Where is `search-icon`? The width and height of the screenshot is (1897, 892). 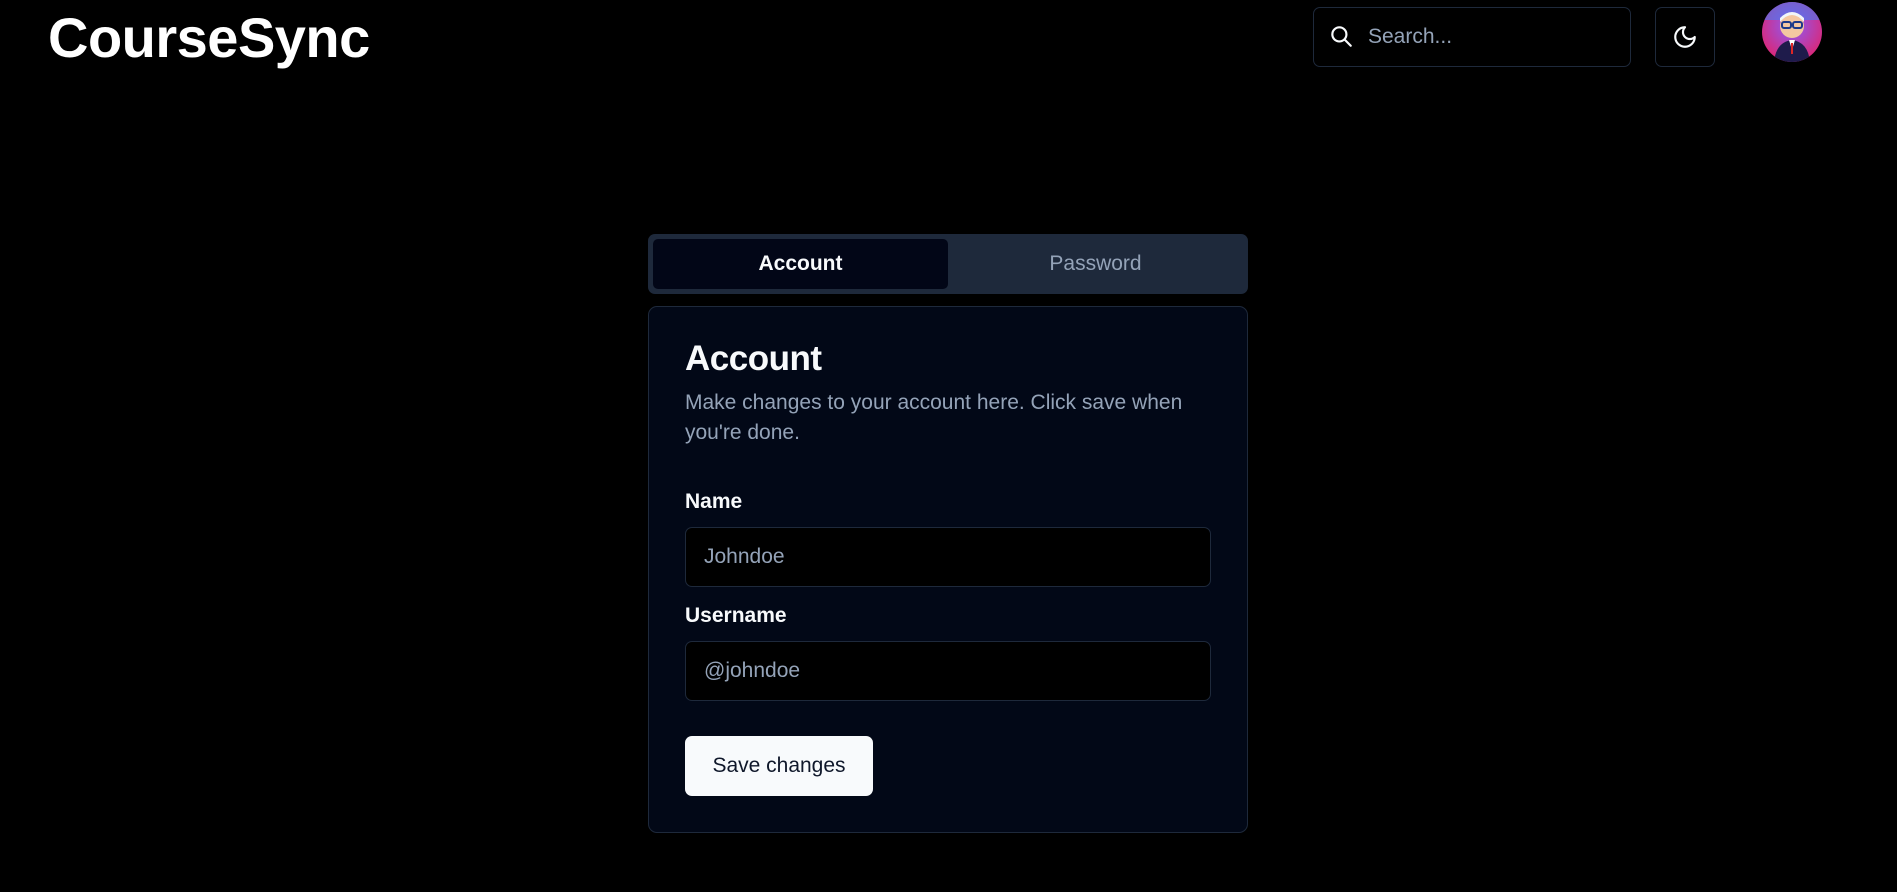
search-icon is located at coordinates (1341, 36).